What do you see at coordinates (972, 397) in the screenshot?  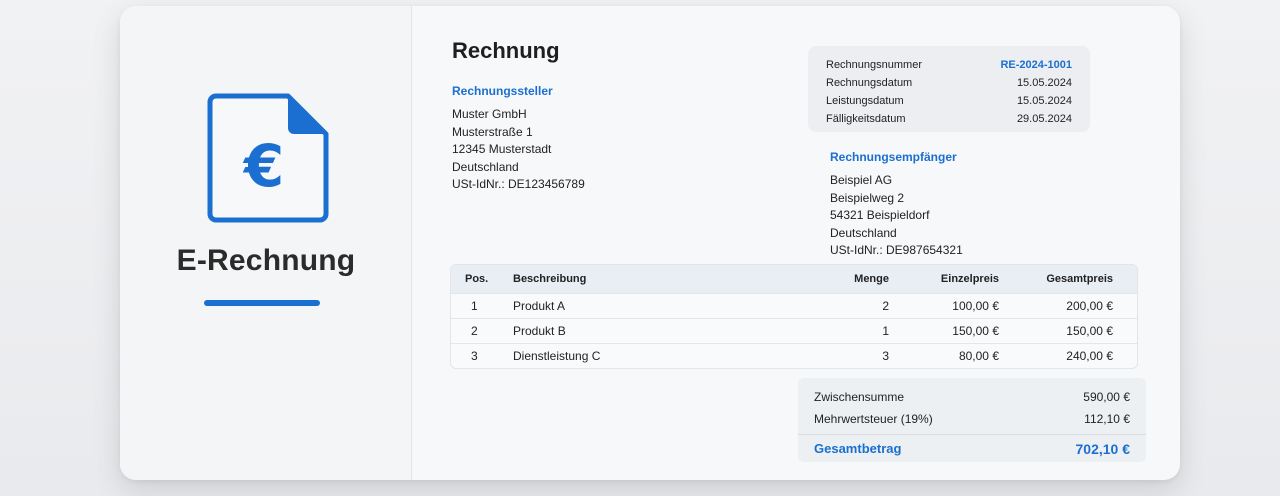 I see `subtotal-row: Zwischensumme 590,00 €` at bounding box center [972, 397].